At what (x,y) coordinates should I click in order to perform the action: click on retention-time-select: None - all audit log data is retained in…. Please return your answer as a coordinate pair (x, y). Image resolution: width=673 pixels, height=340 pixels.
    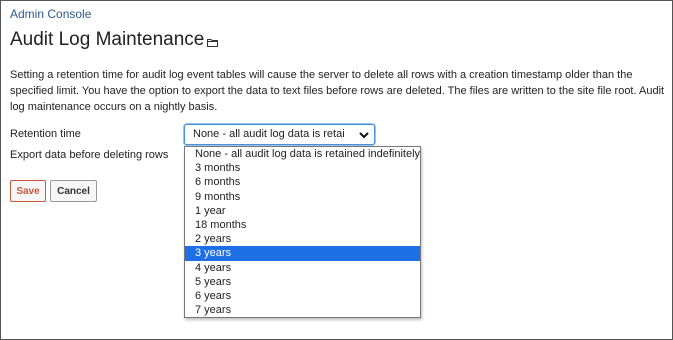
    Looking at the image, I should click on (279, 134).